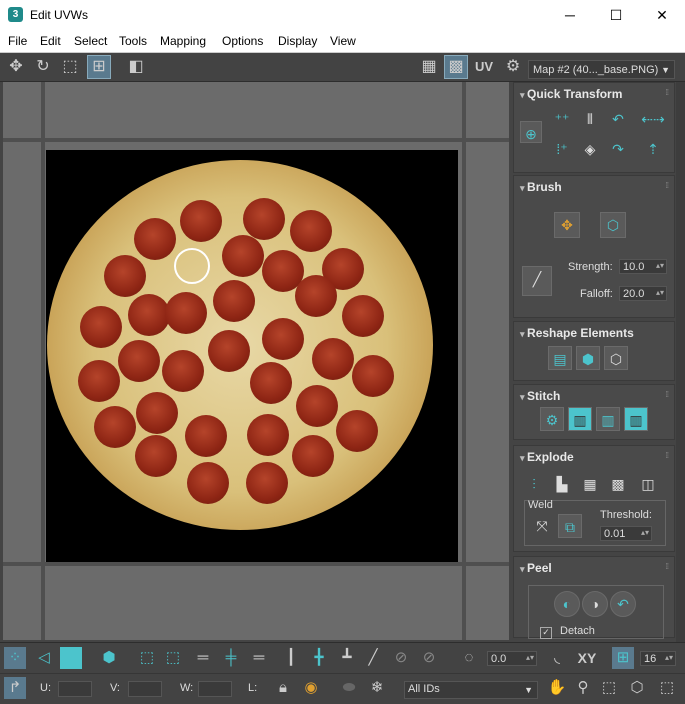 The height and width of the screenshot is (704, 685). What do you see at coordinates (99, 67) in the screenshot?
I see `freeform-icon: ⊞` at bounding box center [99, 67].